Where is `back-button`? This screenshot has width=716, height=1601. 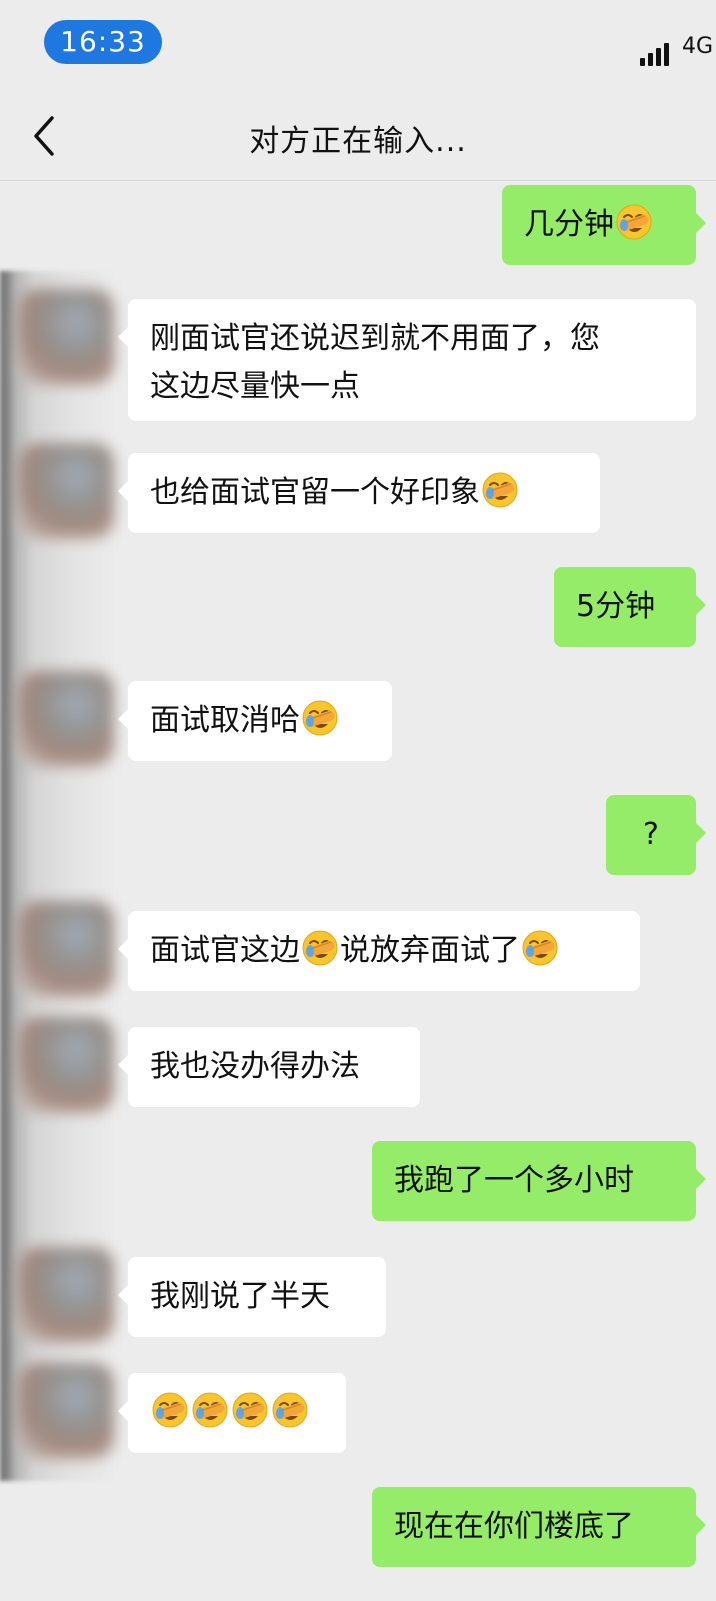 back-button is located at coordinates (46, 136).